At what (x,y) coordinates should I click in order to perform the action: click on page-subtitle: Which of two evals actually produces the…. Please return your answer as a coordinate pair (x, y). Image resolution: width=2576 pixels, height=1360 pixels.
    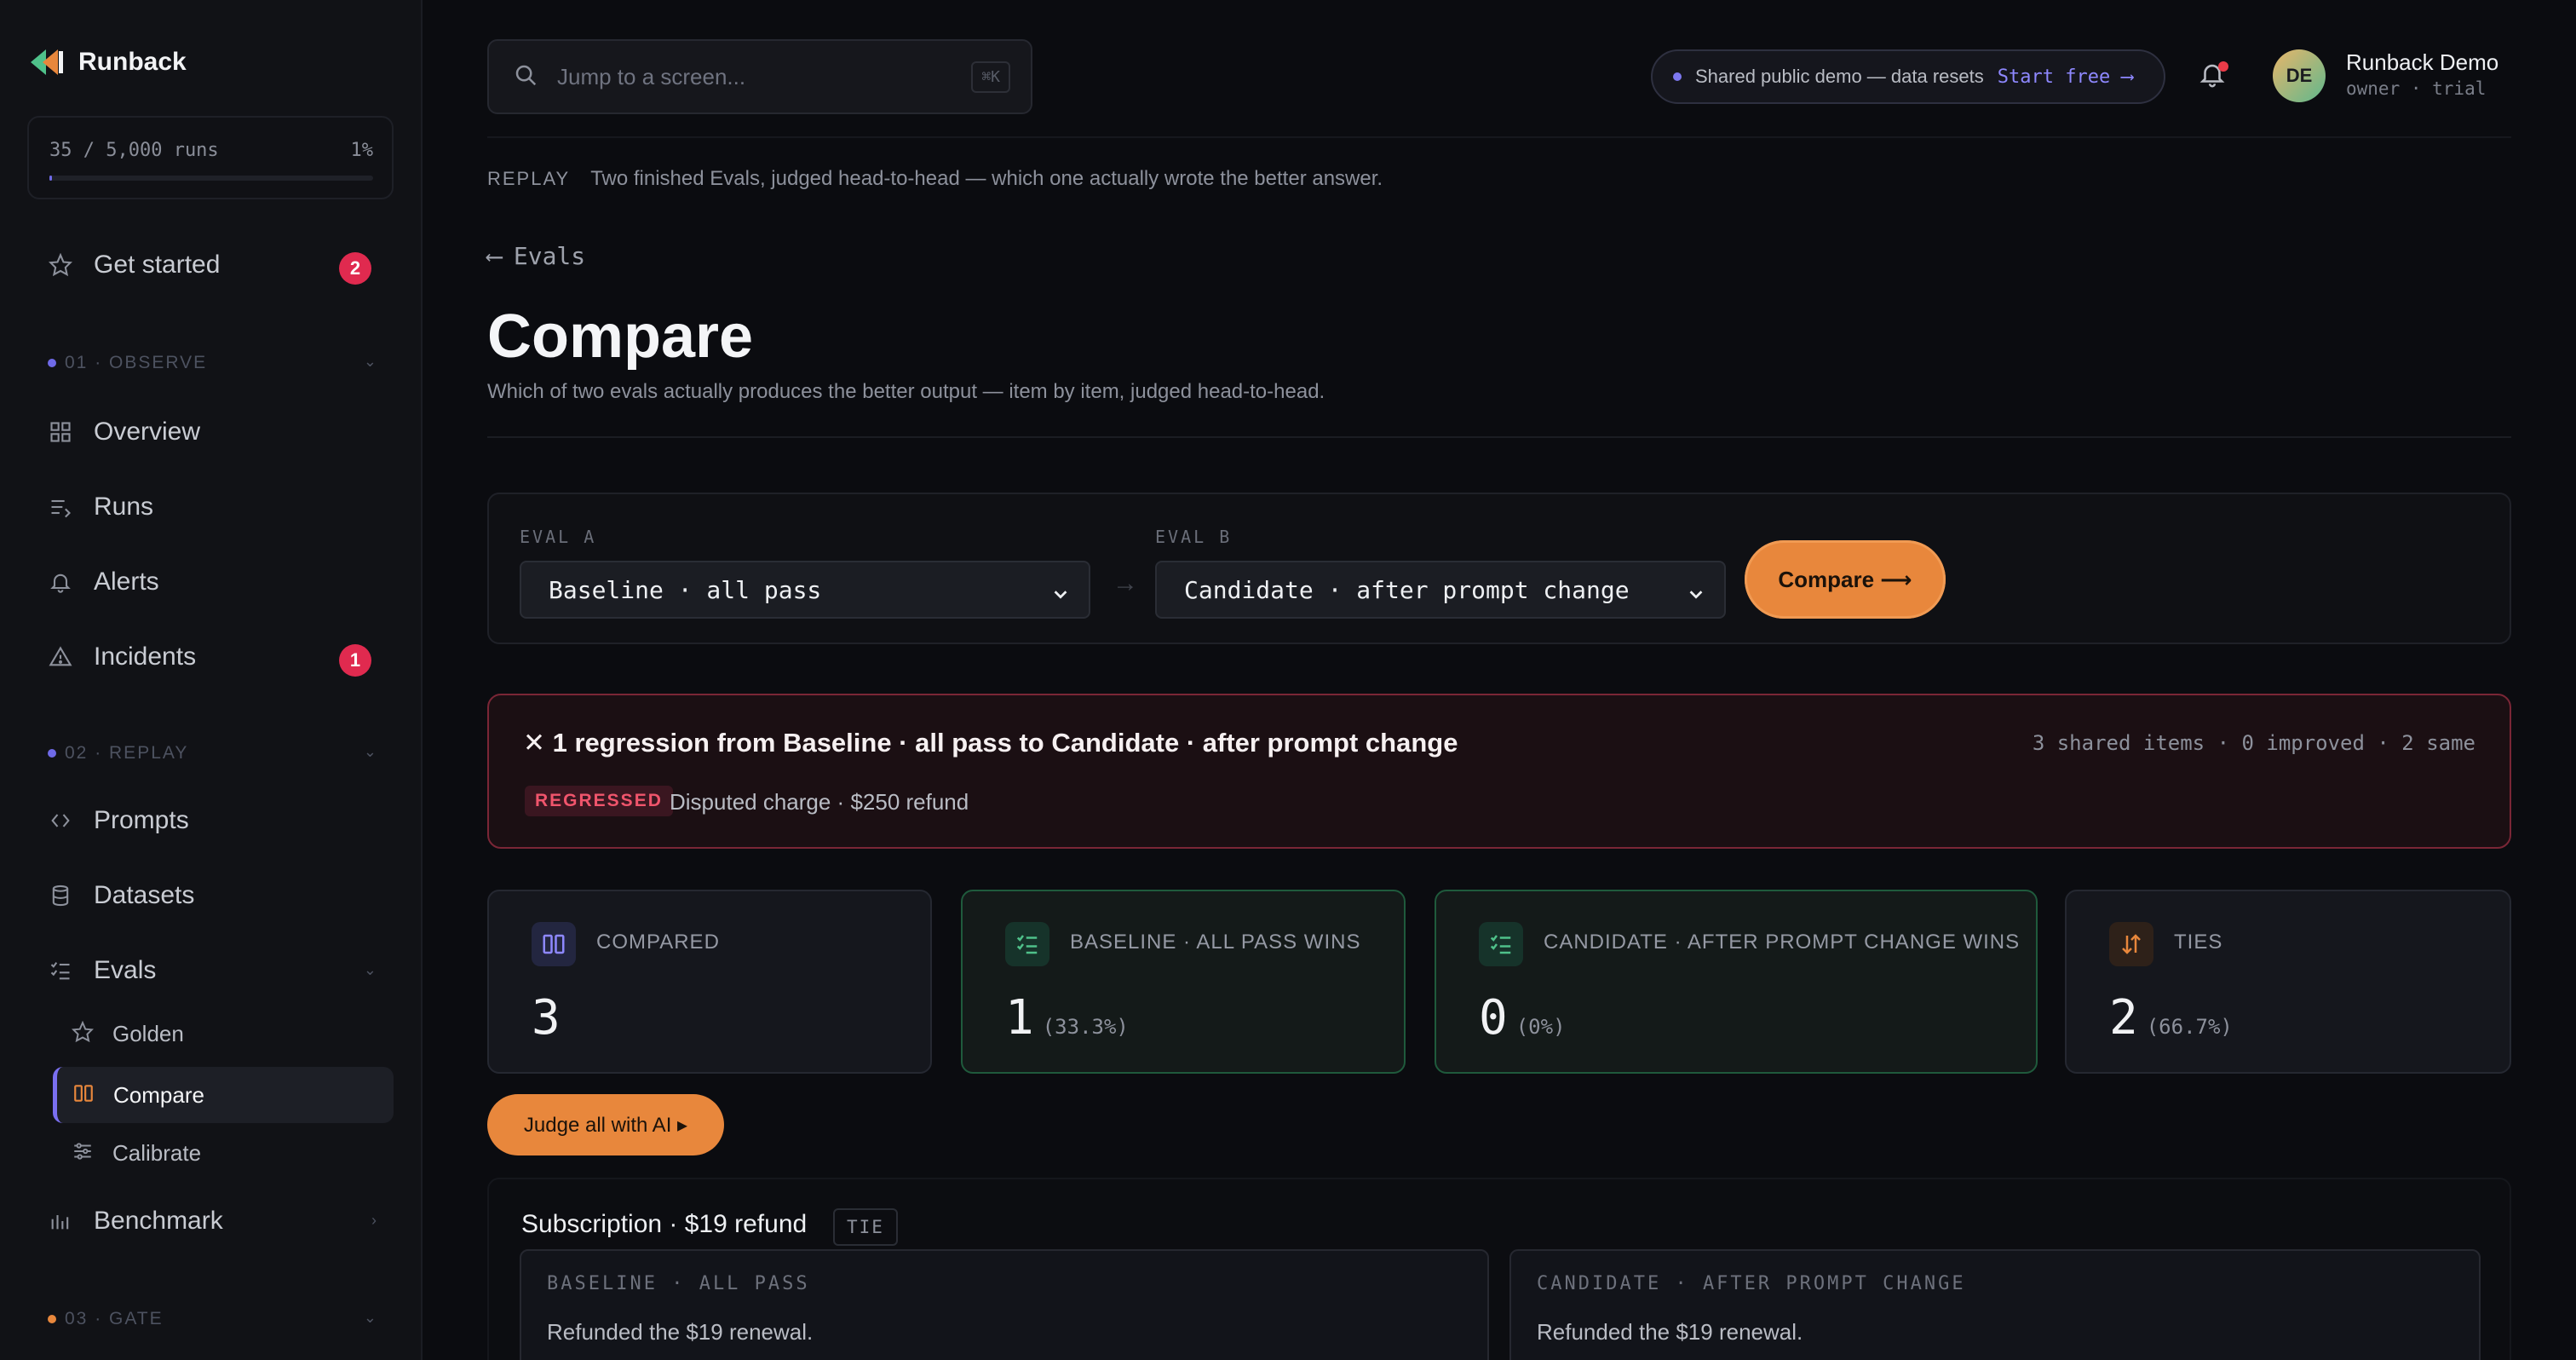
    Looking at the image, I should click on (906, 391).